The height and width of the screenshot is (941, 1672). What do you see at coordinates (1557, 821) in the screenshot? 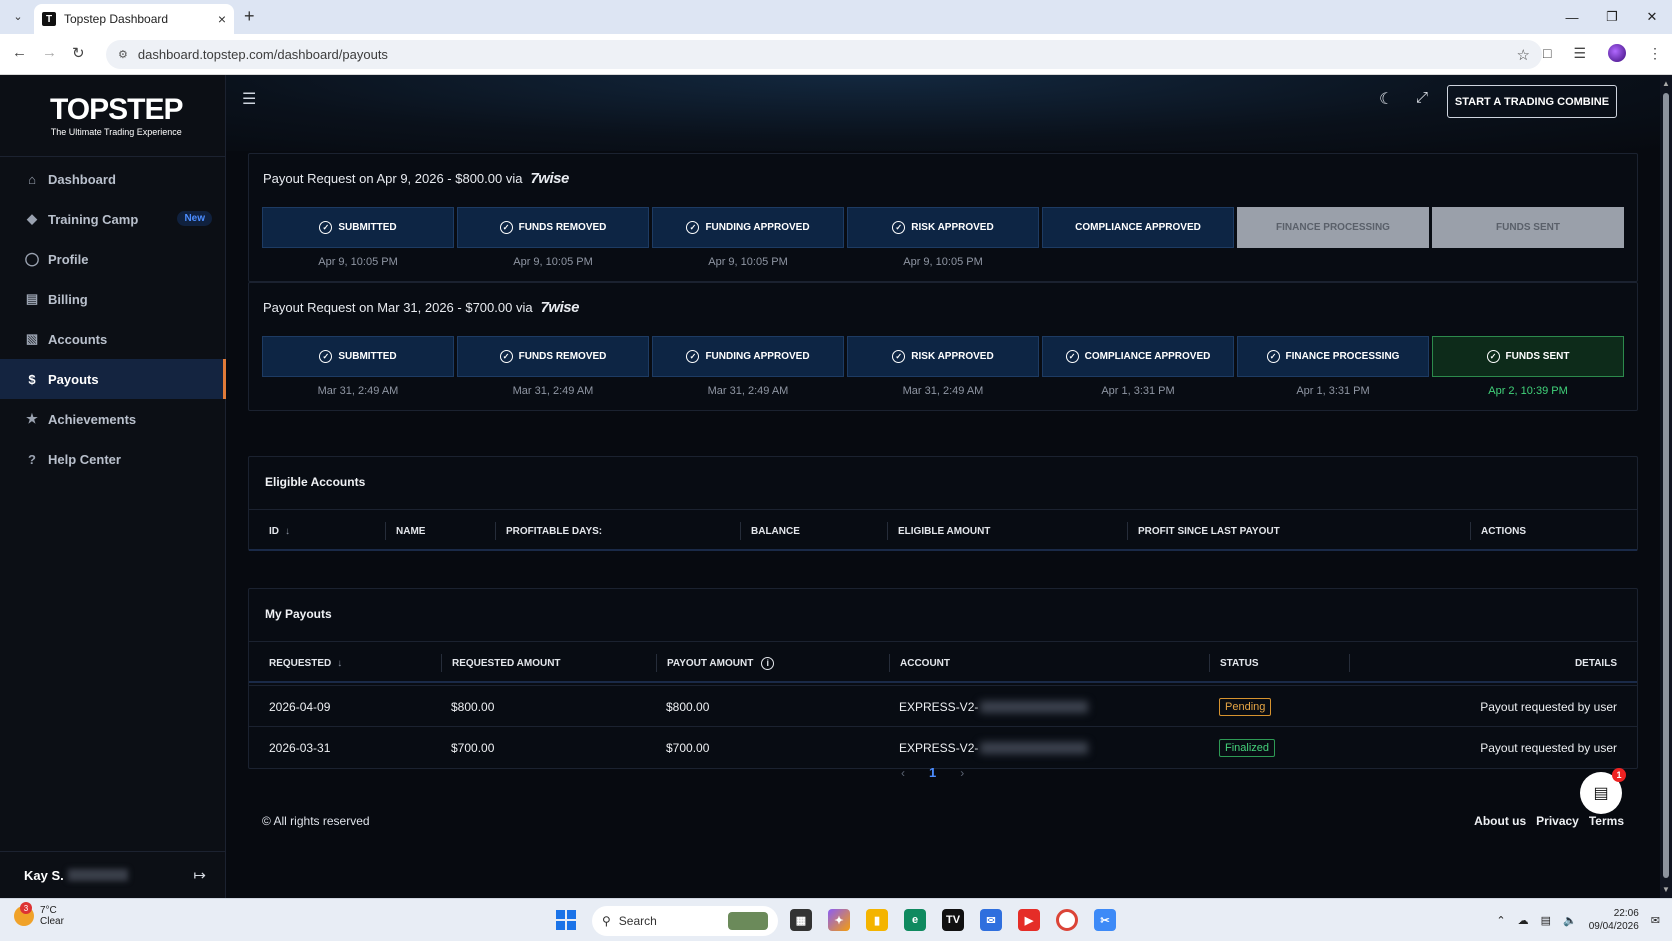
I see `privacy-link: Privacy` at bounding box center [1557, 821].